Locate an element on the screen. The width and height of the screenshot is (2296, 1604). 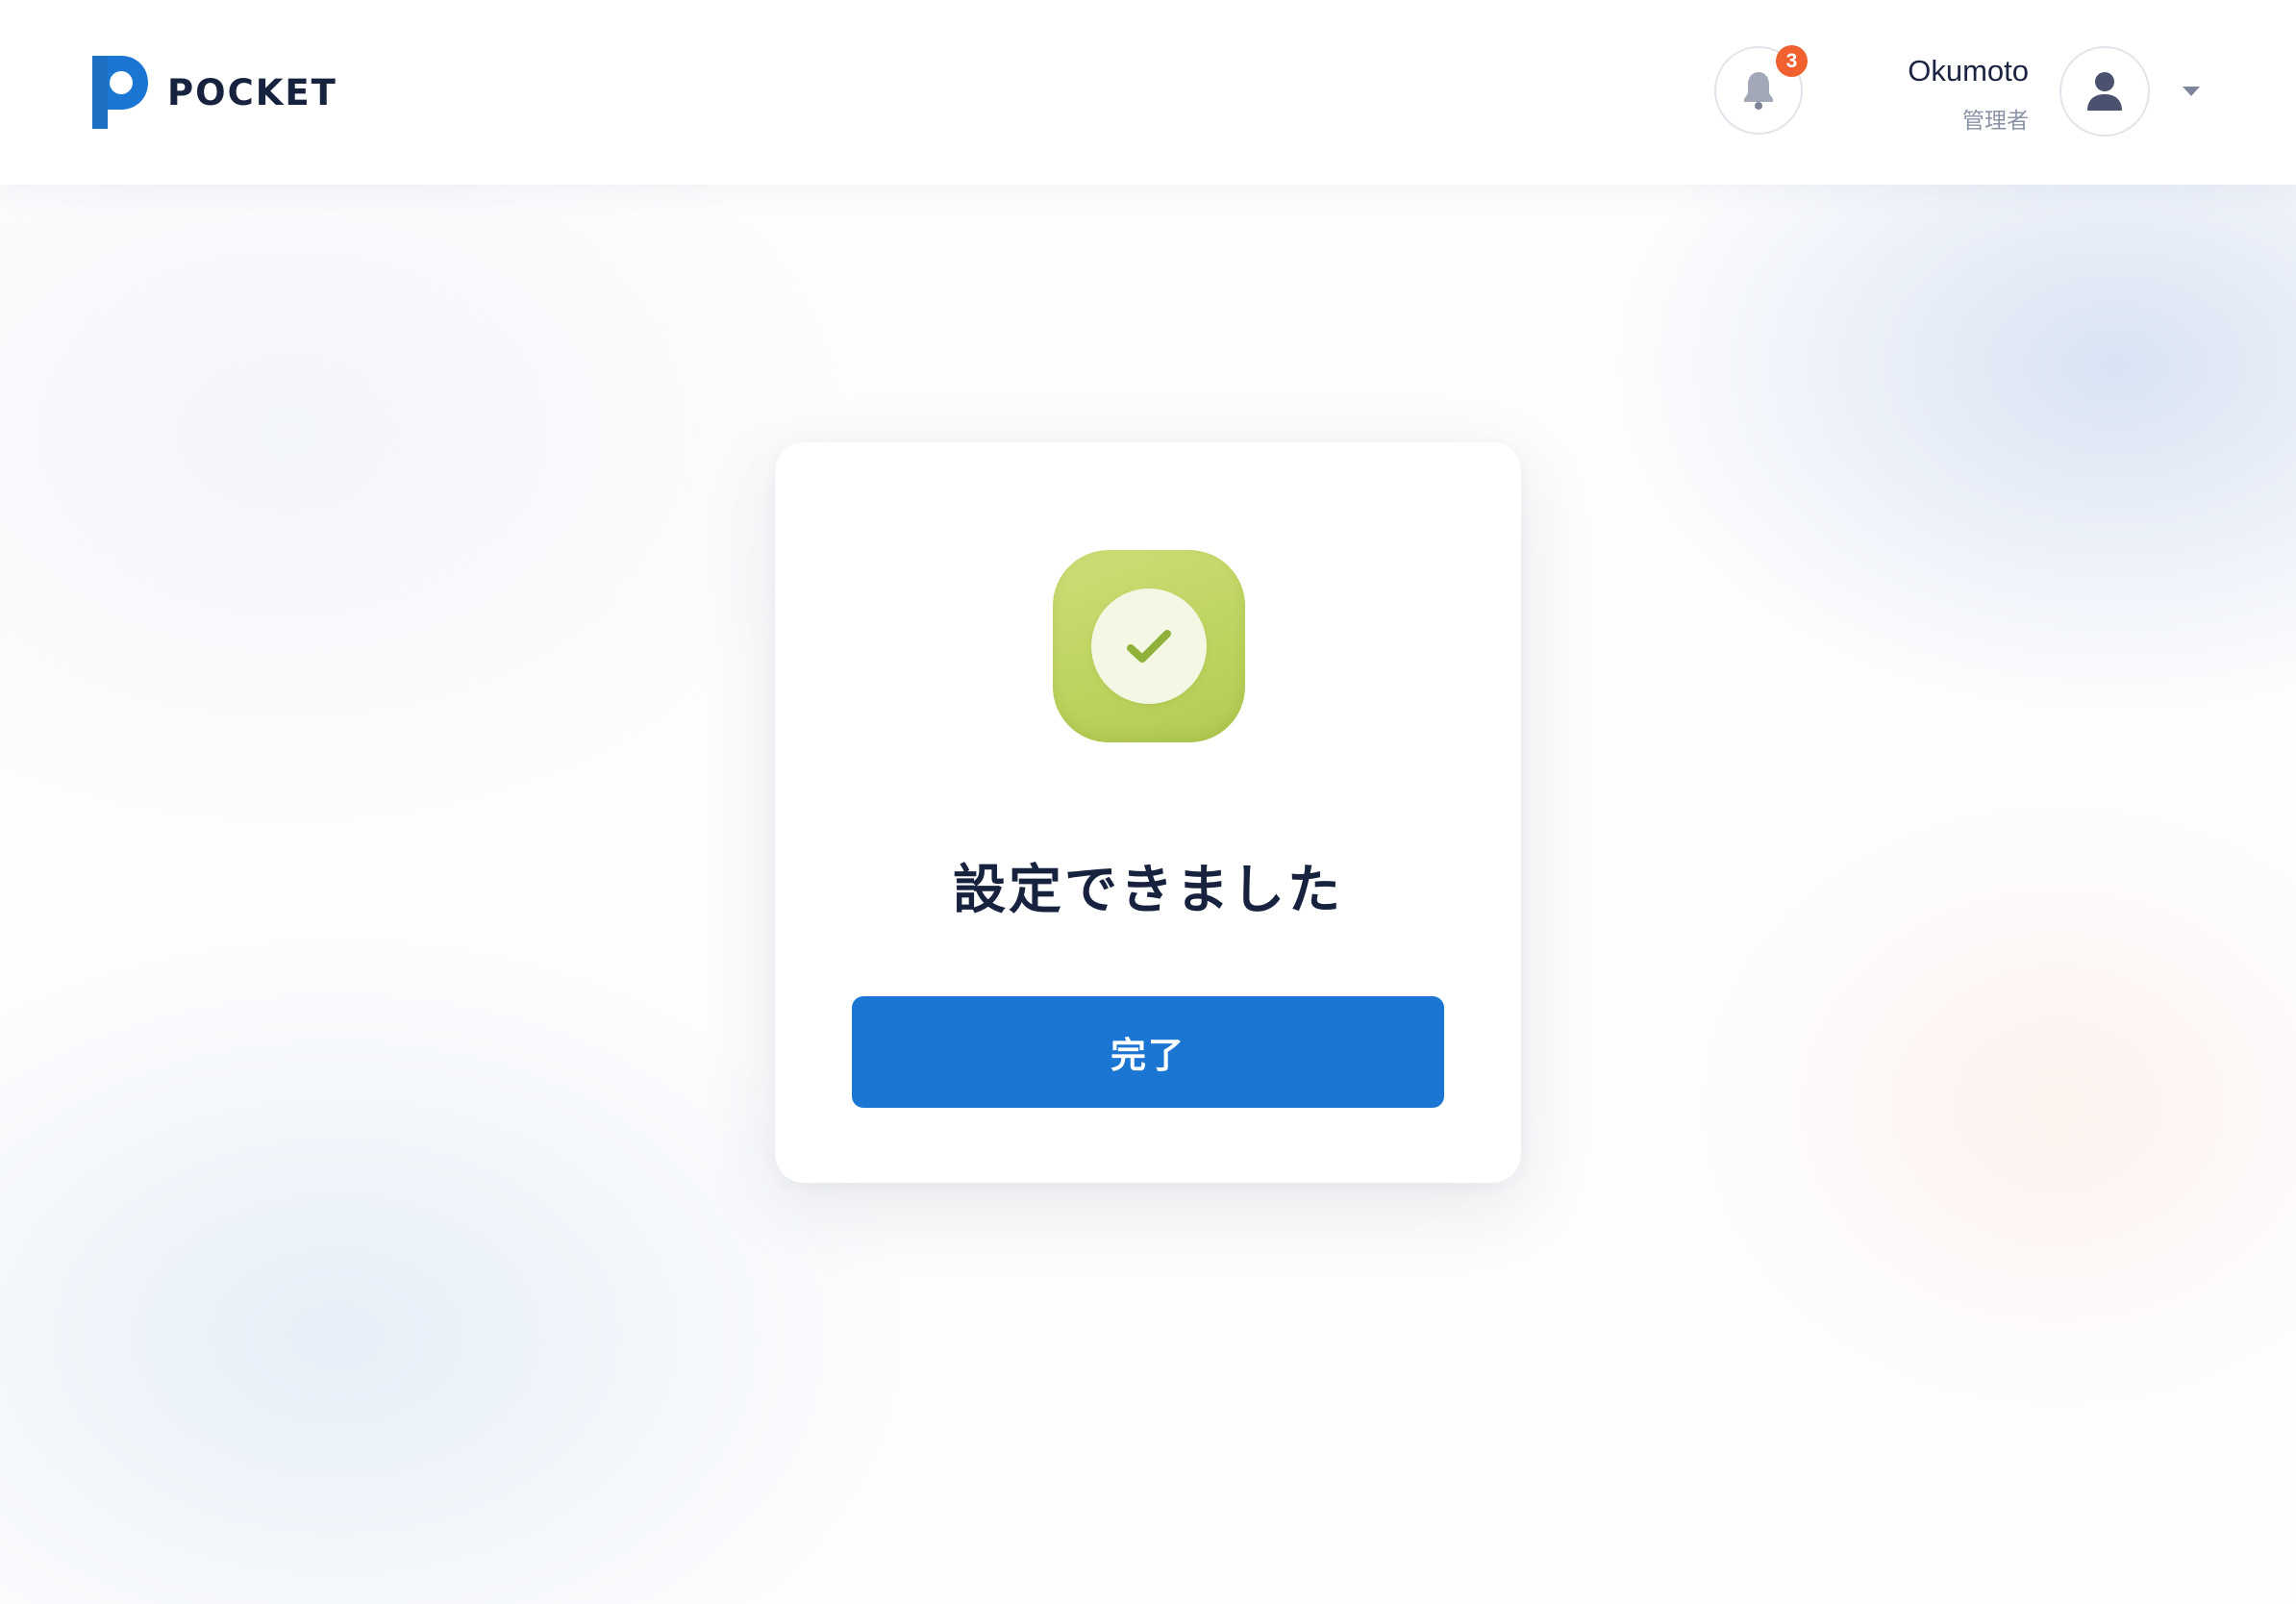
user-icon is located at coordinates (2104, 91).